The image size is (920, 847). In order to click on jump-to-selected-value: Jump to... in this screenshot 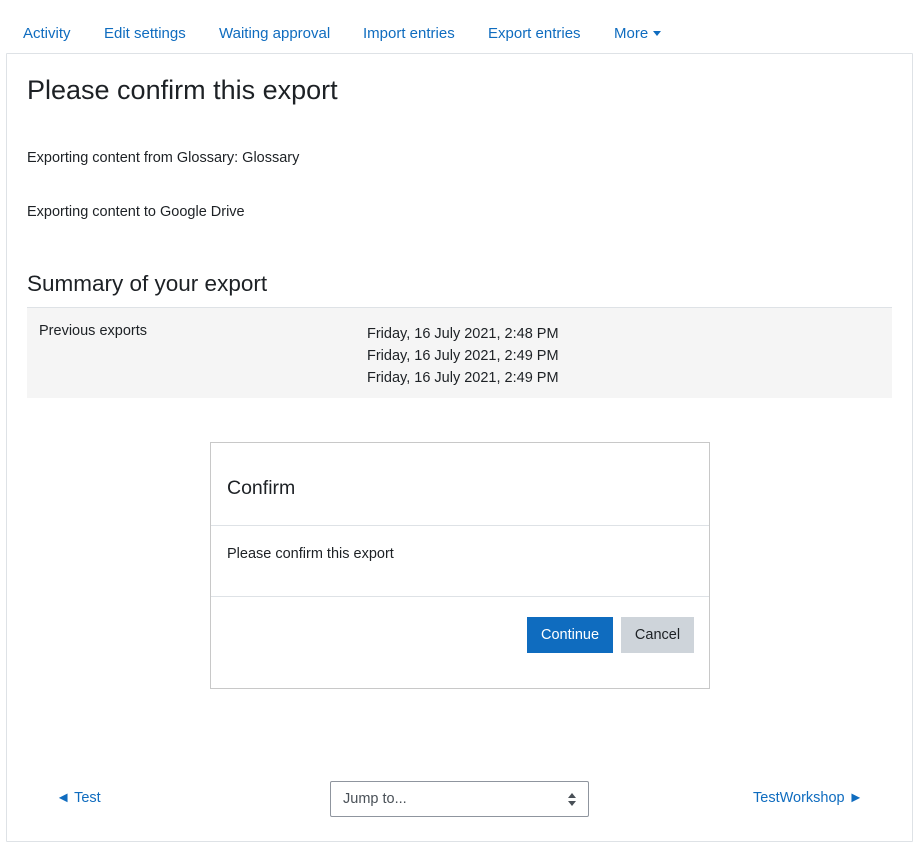, I will do `click(375, 799)`.